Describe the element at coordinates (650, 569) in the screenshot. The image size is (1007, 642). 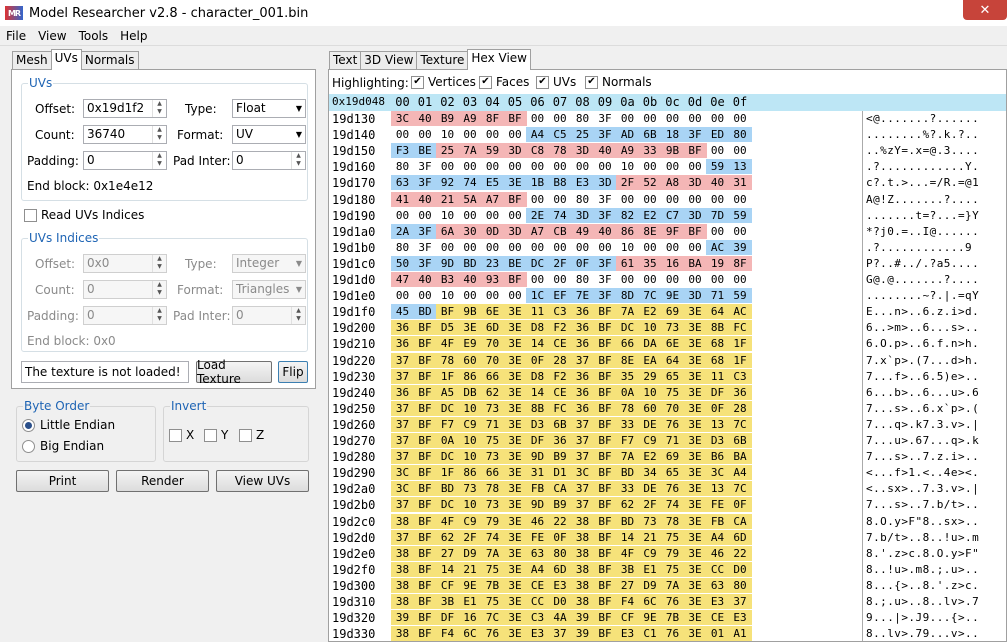
I see `hex-byte: E1` at that location.